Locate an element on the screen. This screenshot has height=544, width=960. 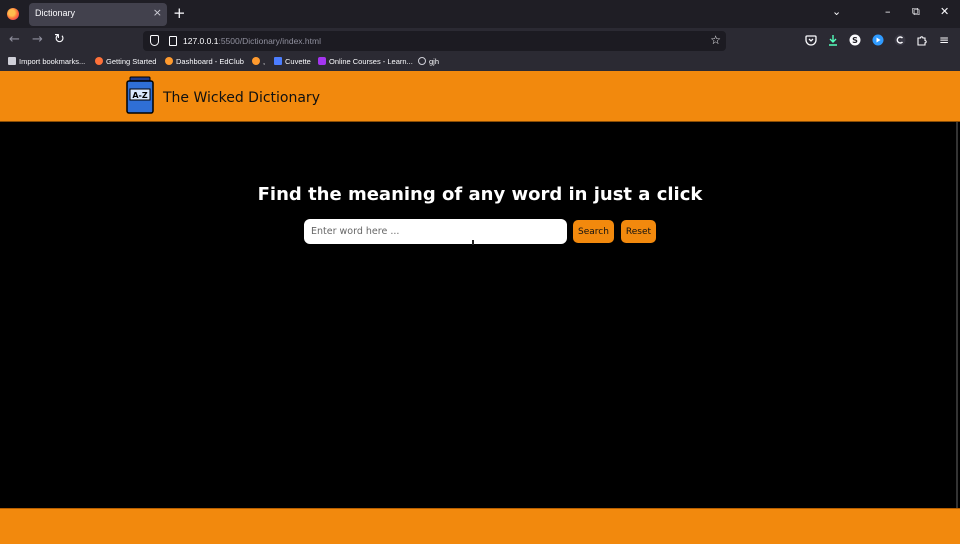
pocket-icon is located at coordinates (811, 40).